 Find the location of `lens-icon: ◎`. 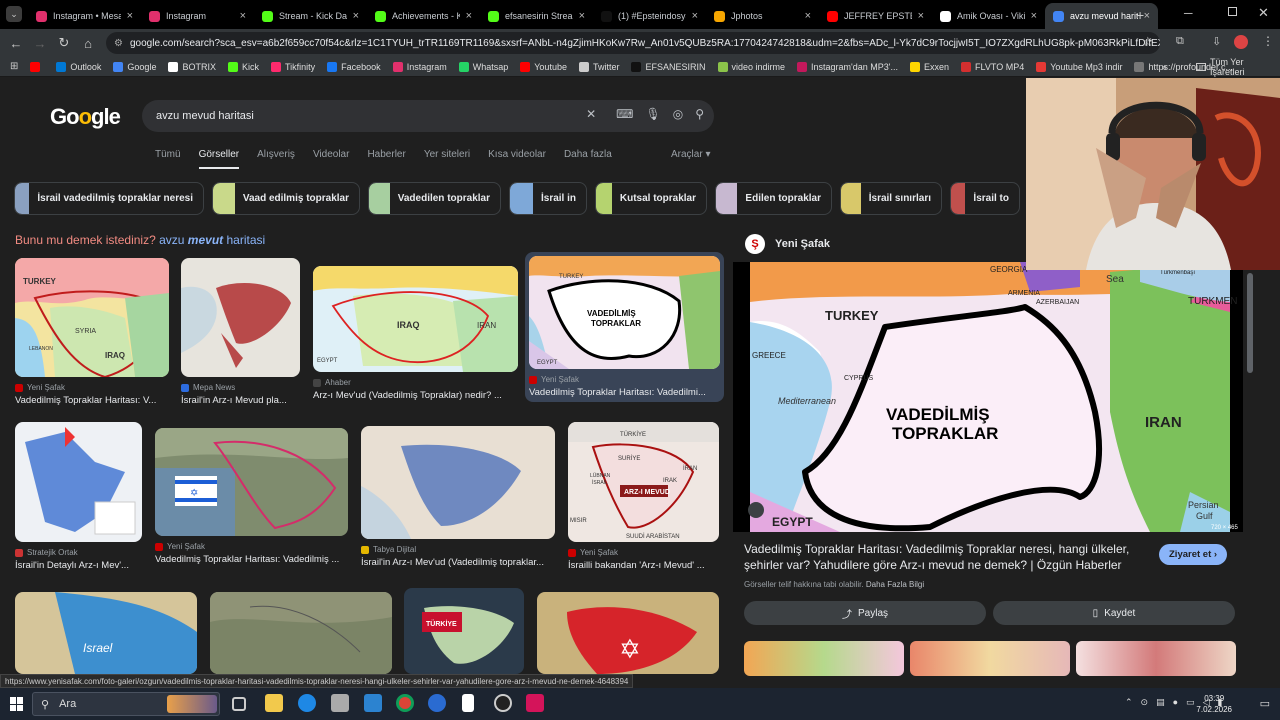

lens-icon: ◎ is located at coordinates (678, 114).